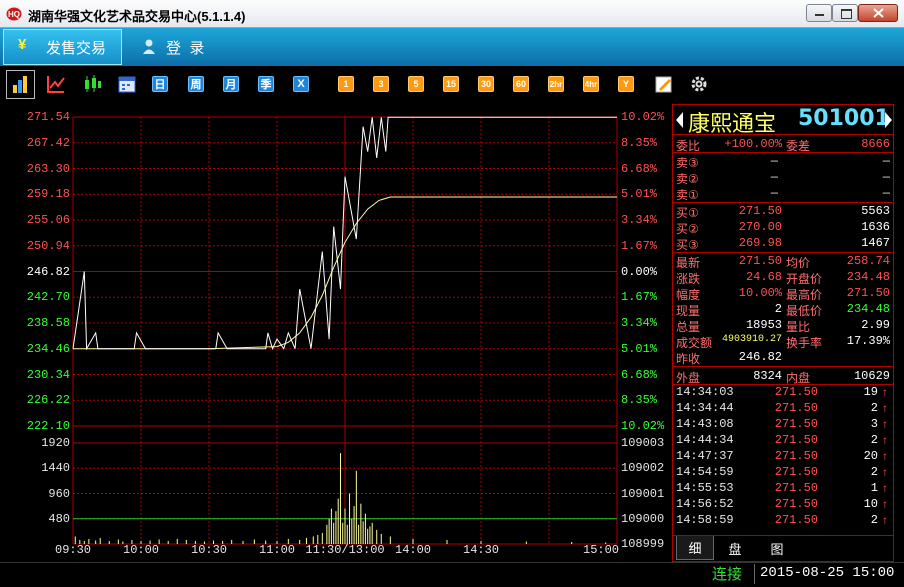  Describe the element at coordinates (160, 84) in the screenshot. I see `period-day-button: 日` at that location.